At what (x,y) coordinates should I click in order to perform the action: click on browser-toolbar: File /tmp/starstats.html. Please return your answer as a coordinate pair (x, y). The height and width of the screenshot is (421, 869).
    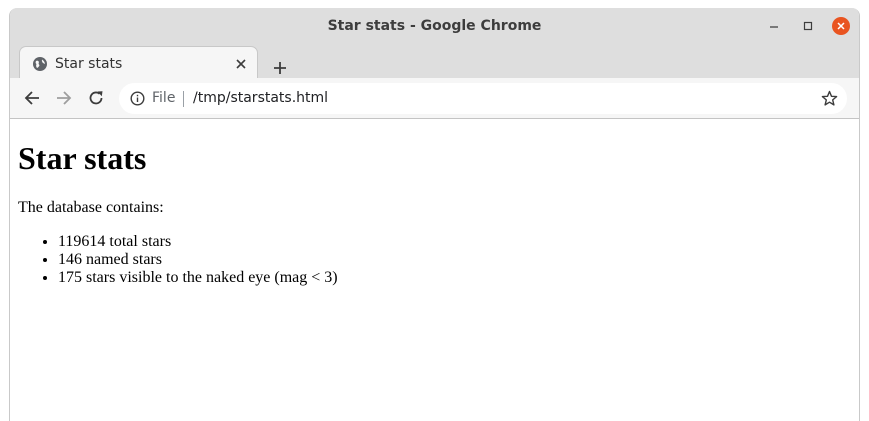
    Looking at the image, I should click on (434, 98).